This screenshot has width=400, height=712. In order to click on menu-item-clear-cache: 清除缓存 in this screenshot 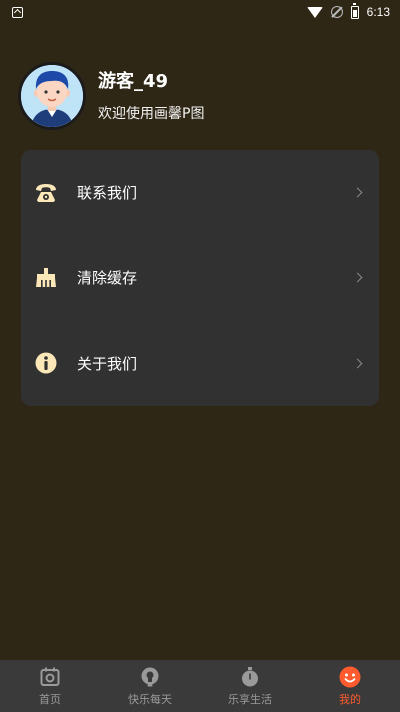, I will do `click(200, 277)`.